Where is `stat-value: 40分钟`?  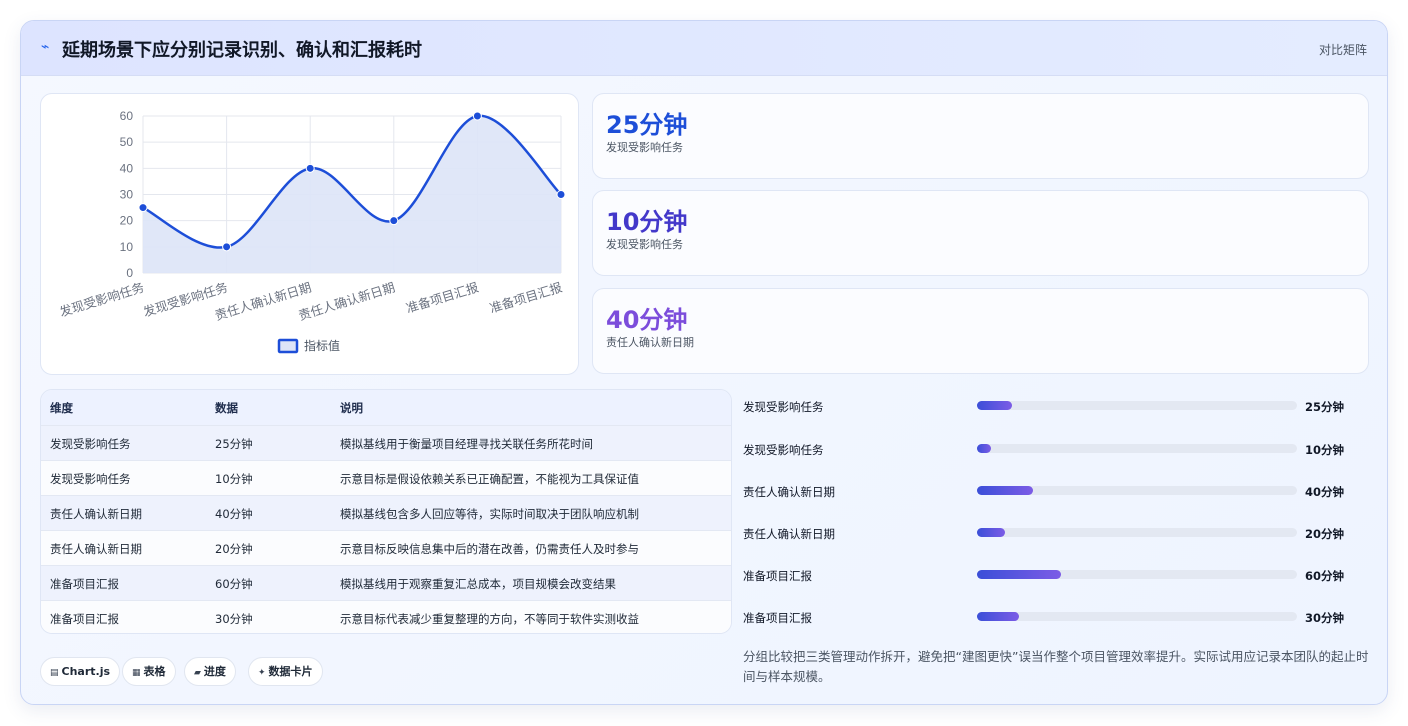
stat-value: 40分钟 is located at coordinates (647, 320).